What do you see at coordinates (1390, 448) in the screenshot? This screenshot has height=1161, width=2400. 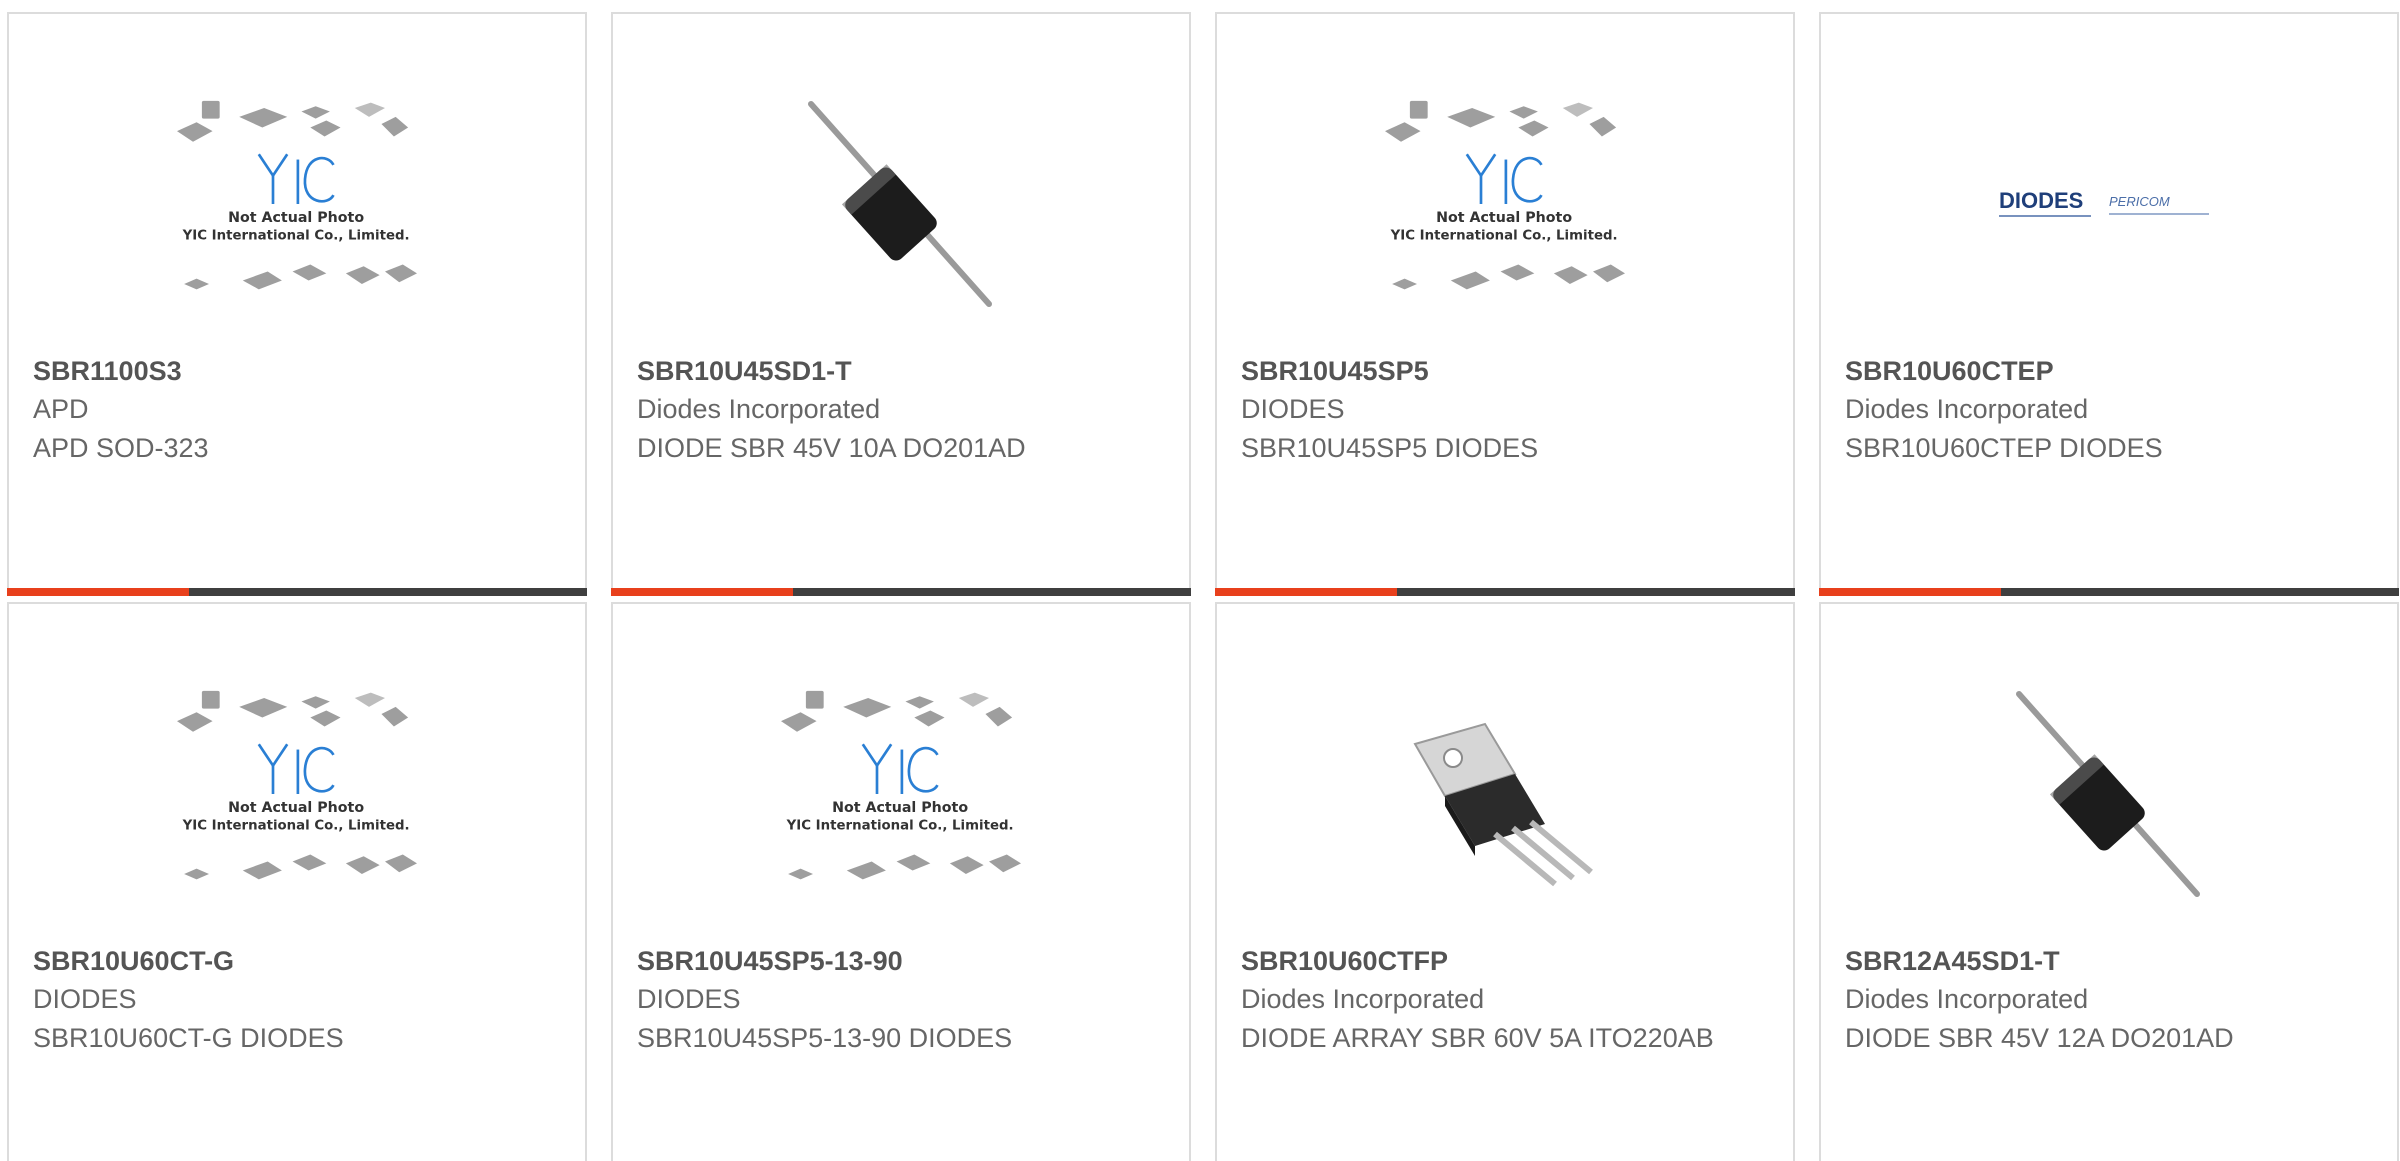 I see `description: SBR10U45SP5 DIODES` at bounding box center [1390, 448].